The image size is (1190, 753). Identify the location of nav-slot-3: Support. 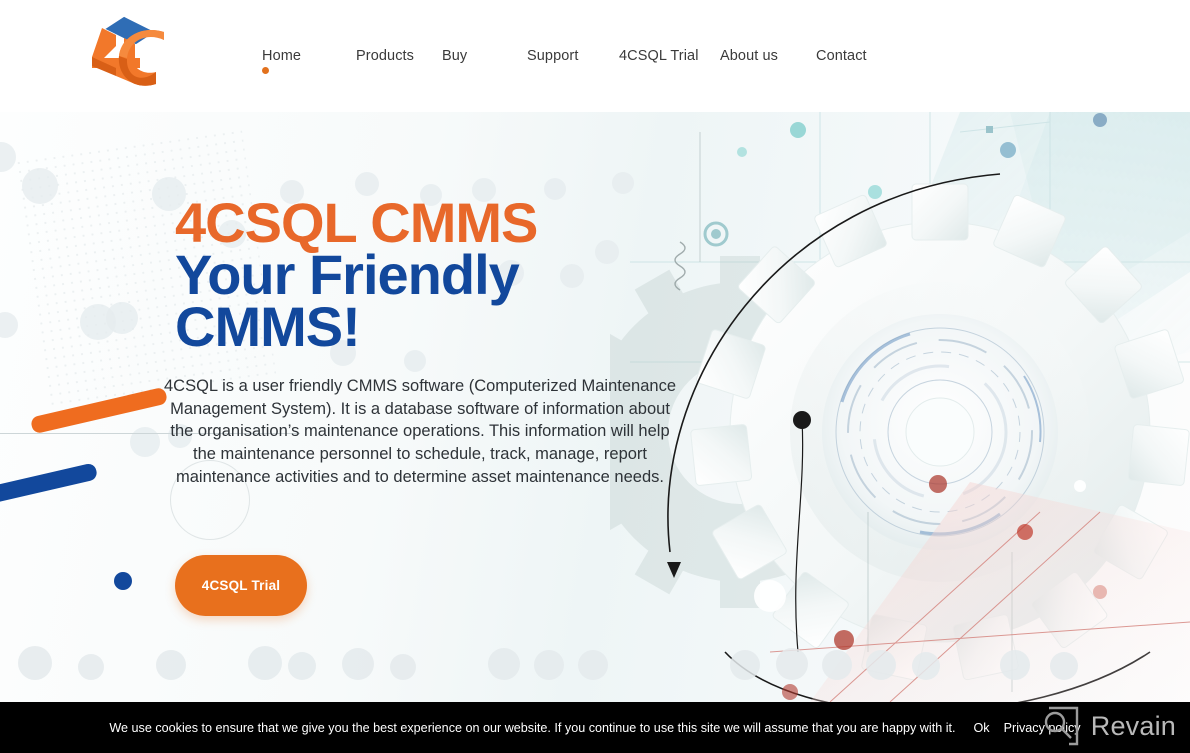
(573, 56).